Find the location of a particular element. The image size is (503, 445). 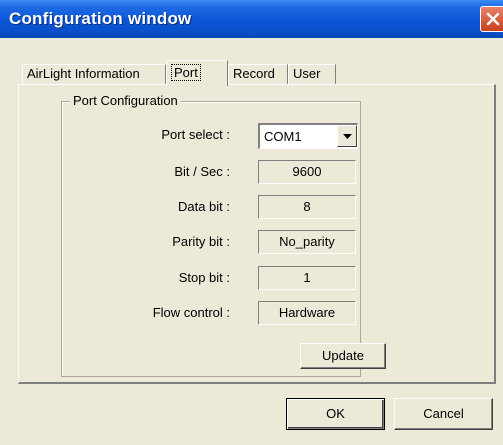

flow-control-field: Hardware is located at coordinates (307, 313).